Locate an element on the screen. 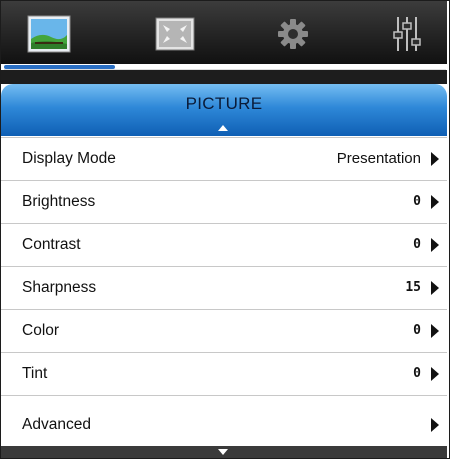 This screenshot has width=450, height=459. menu-item-label: Tint is located at coordinates (35, 373).